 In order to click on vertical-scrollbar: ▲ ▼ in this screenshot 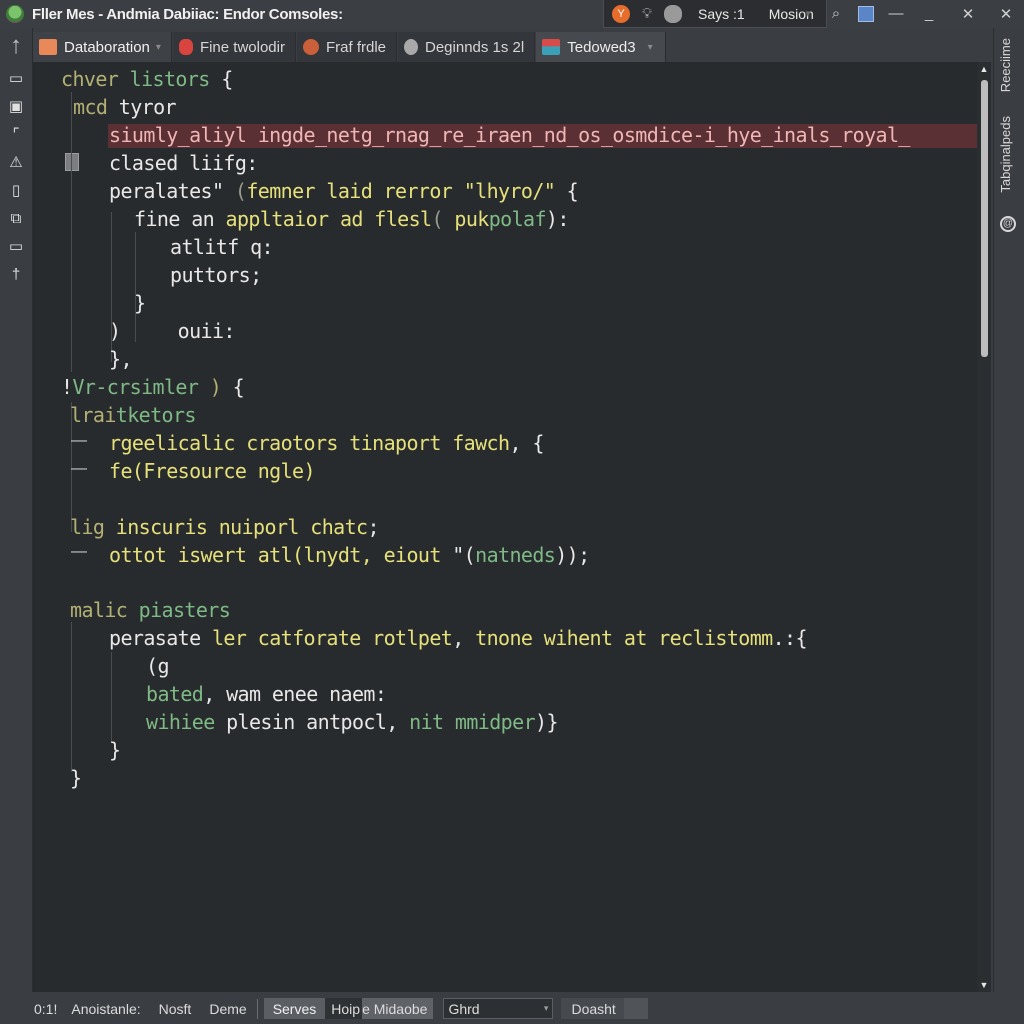, I will do `click(984, 527)`.